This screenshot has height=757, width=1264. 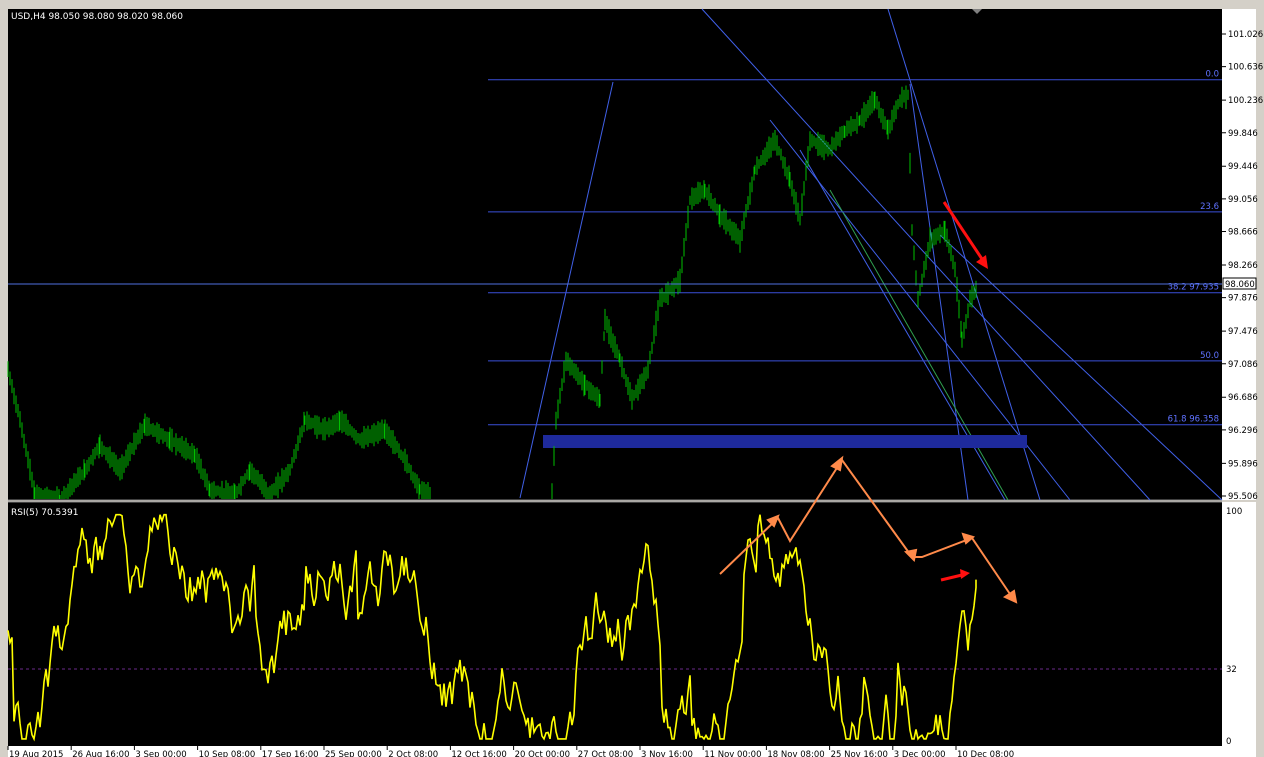 What do you see at coordinates (1234, 512) in the screenshot?
I see `rsi-level-100: 100` at bounding box center [1234, 512].